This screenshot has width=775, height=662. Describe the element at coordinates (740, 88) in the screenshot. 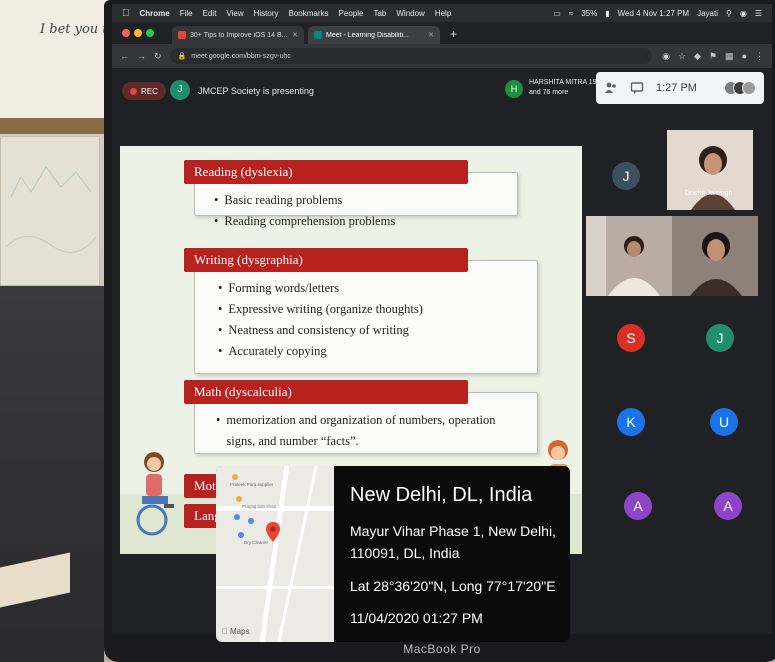

I see `self-view-avatars` at that location.